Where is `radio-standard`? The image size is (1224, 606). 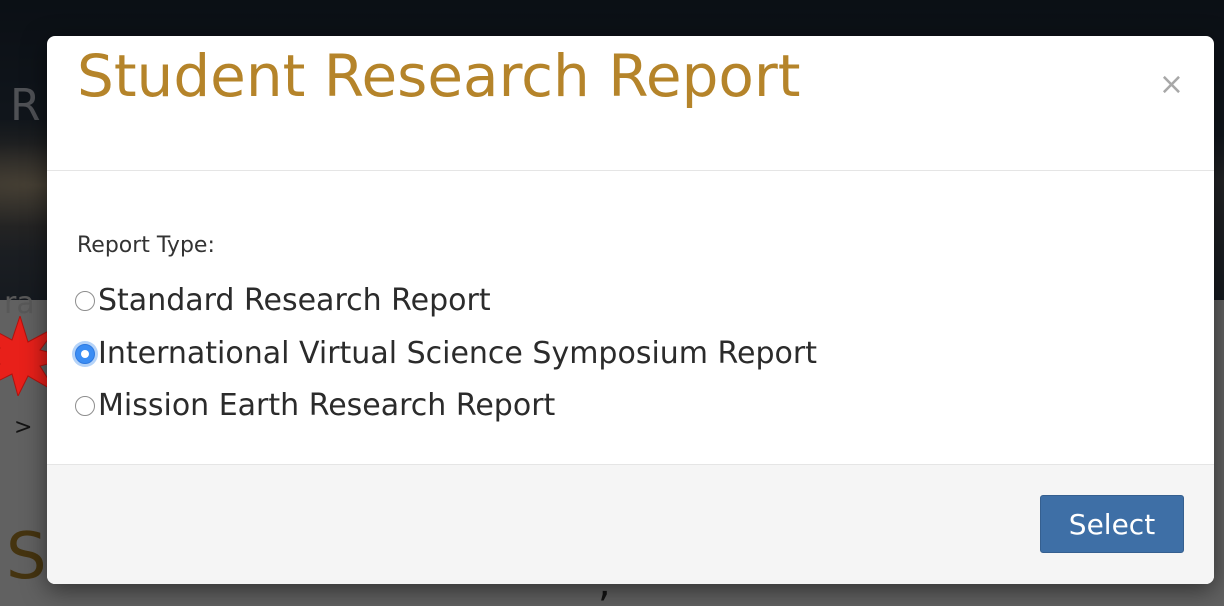 radio-standard is located at coordinates (85, 300).